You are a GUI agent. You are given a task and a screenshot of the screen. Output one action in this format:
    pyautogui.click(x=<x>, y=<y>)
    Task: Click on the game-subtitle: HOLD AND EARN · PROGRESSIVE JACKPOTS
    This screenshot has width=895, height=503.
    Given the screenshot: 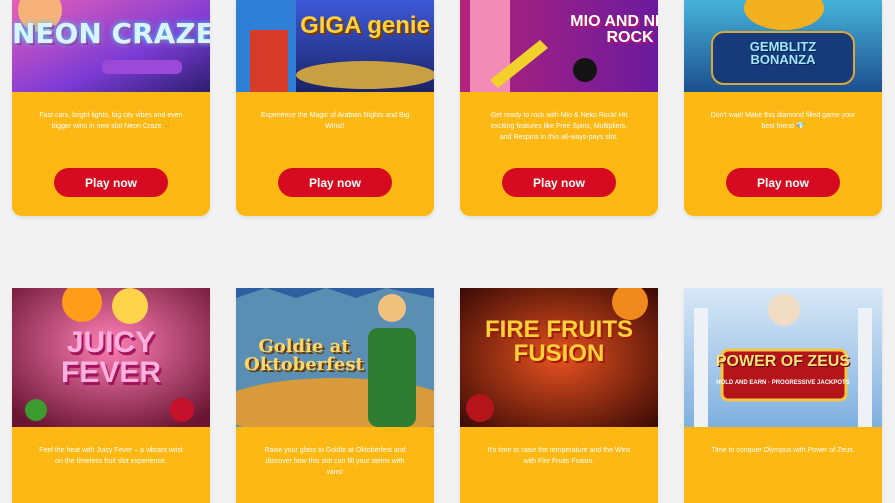 What is the action you would take?
    pyautogui.click(x=783, y=383)
    